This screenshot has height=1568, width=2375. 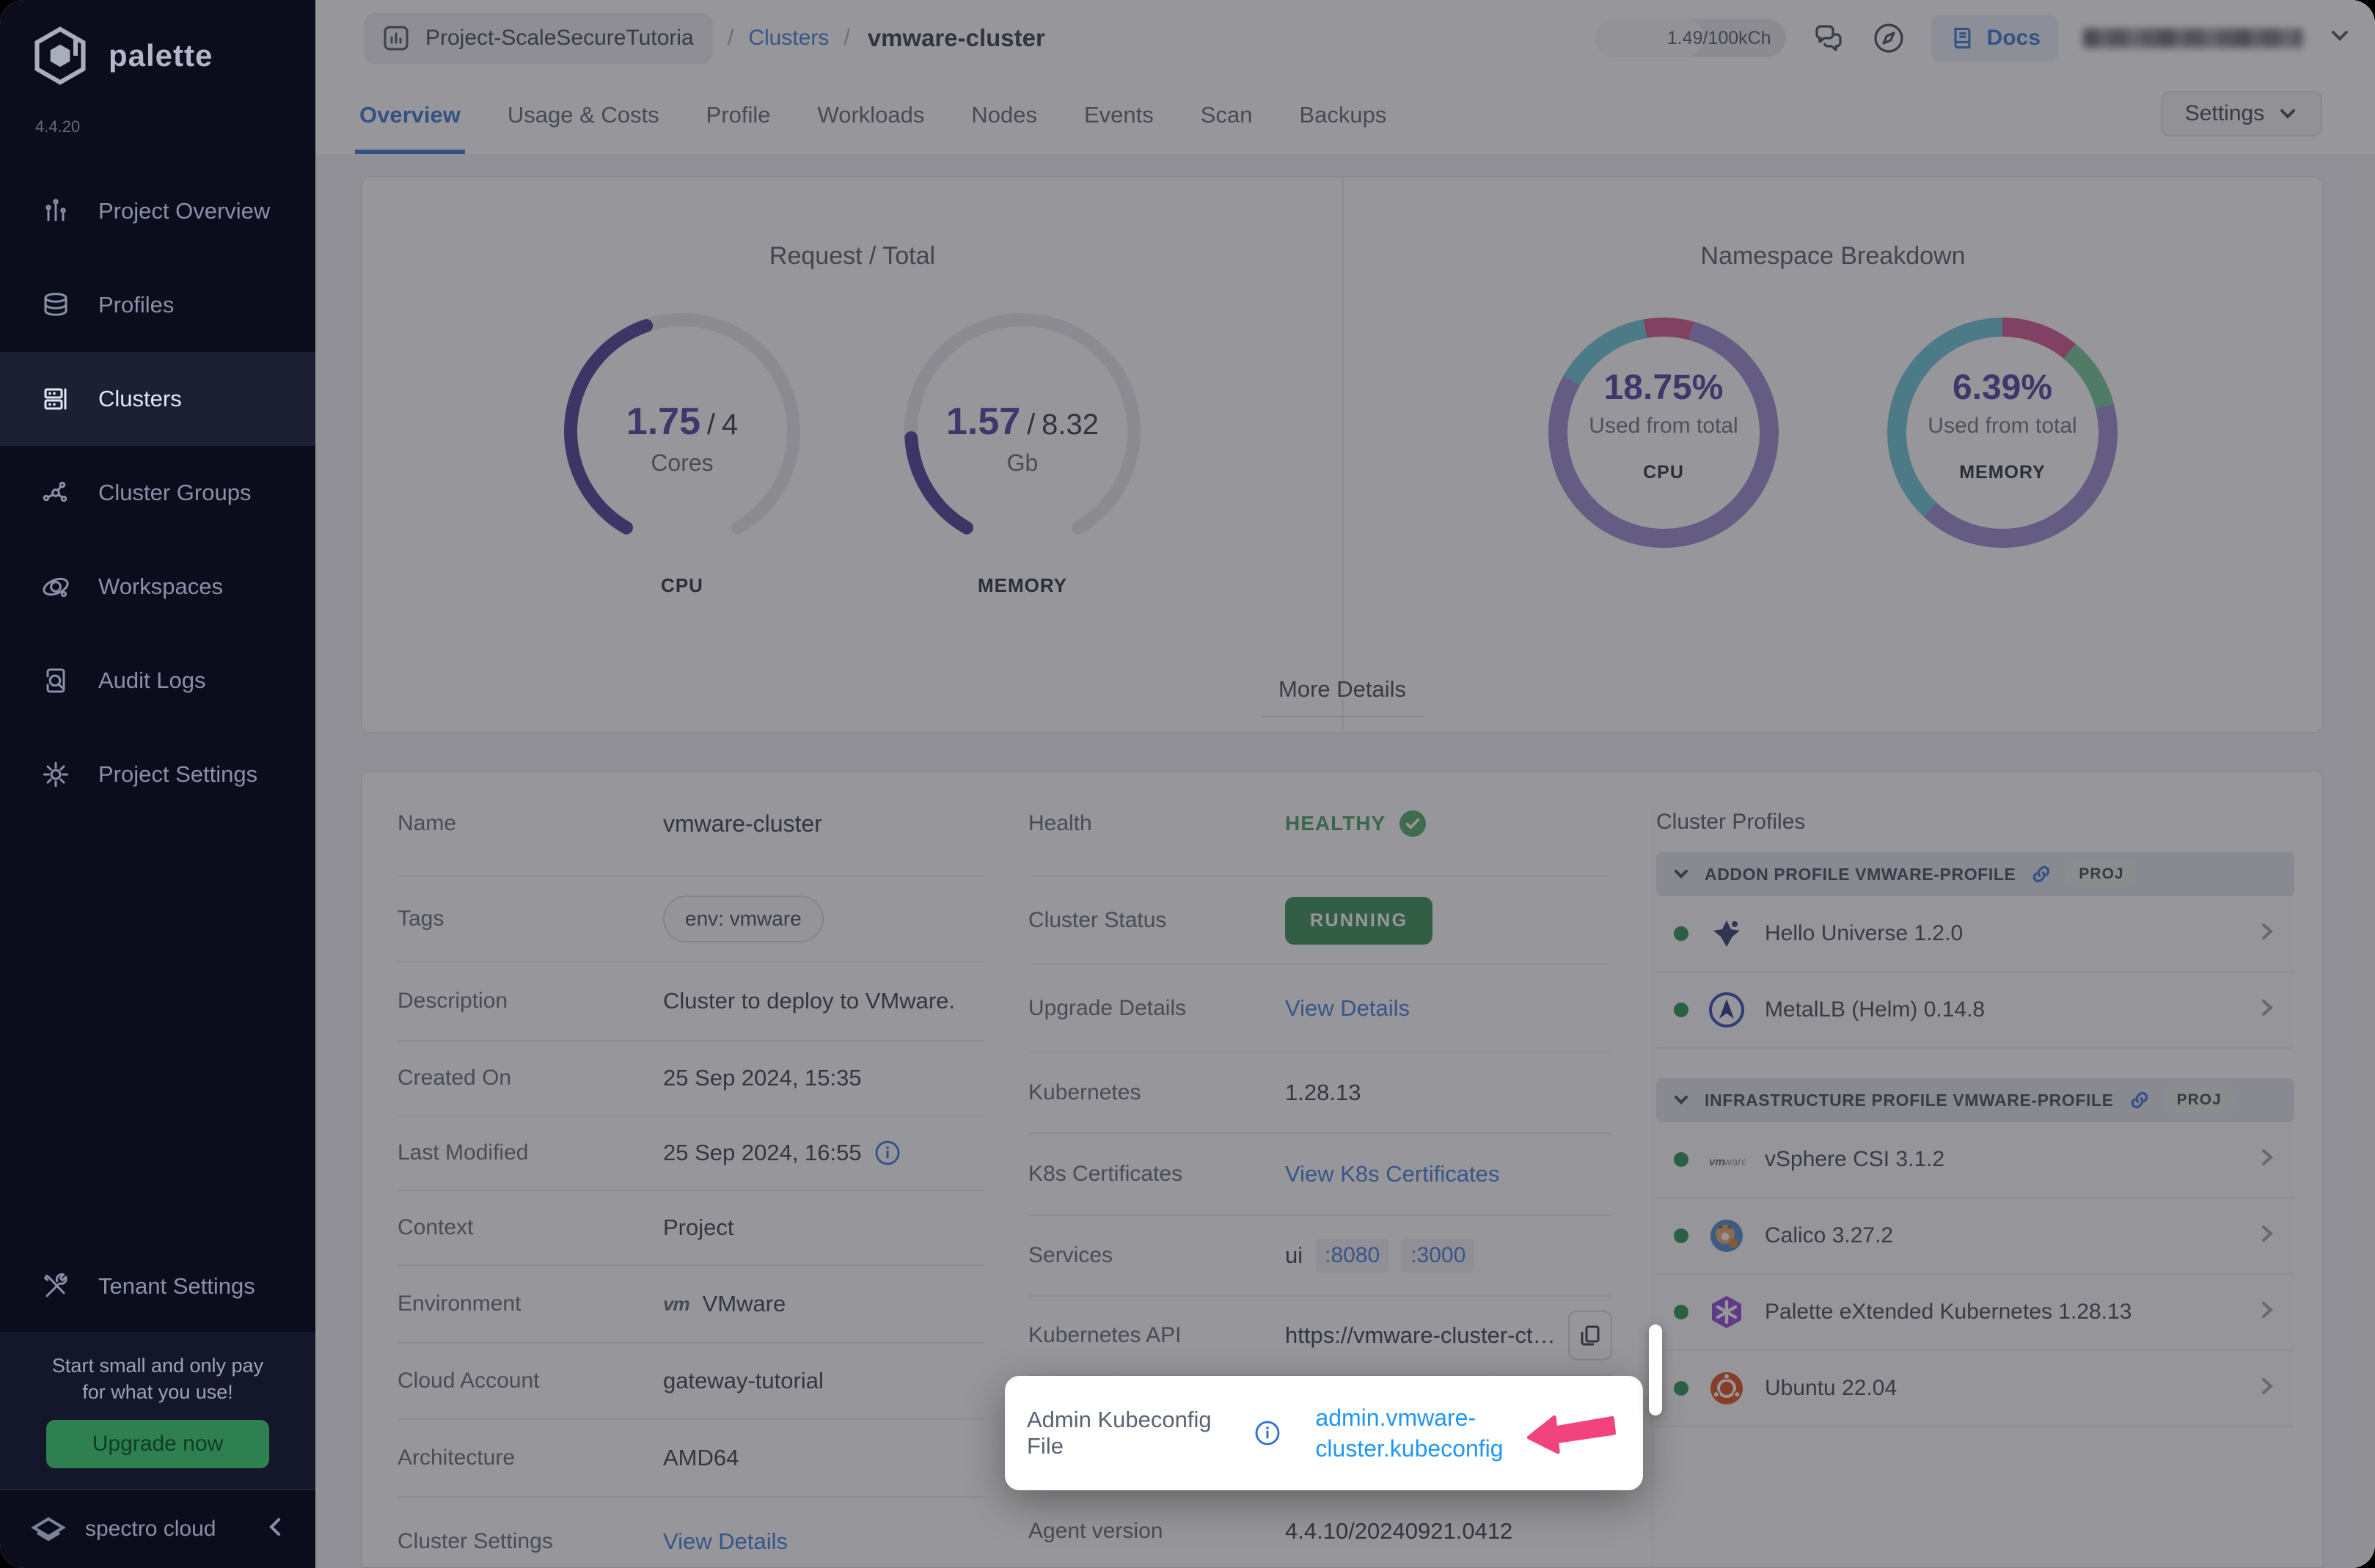 What do you see at coordinates (1413, 823) in the screenshot?
I see `check-circle-icon` at bounding box center [1413, 823].